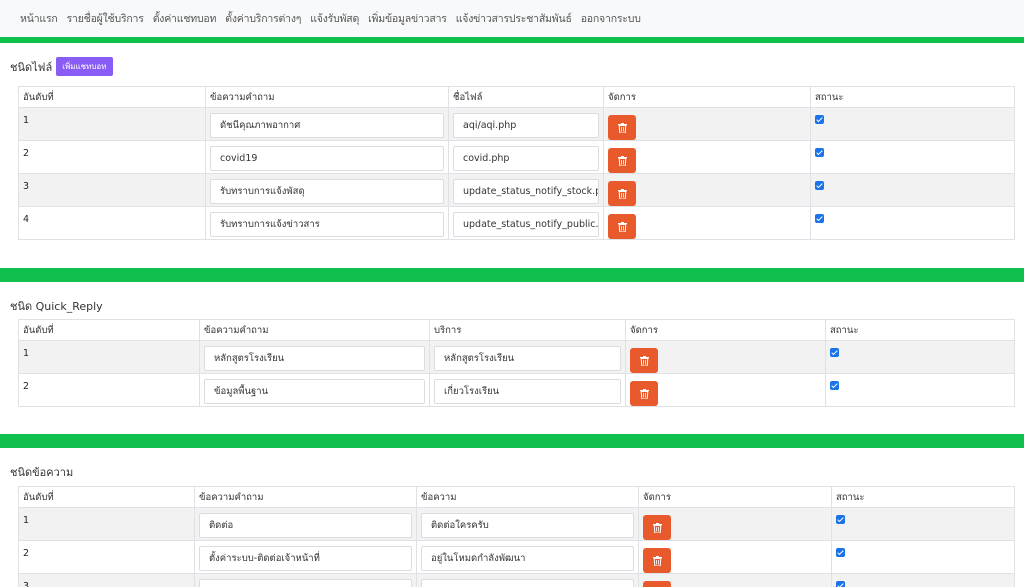 The height and width of the screenshot is (587, 1024). I want to click on question-field: รับทราบการแจ้งพัสดุ, so click(327, 191).